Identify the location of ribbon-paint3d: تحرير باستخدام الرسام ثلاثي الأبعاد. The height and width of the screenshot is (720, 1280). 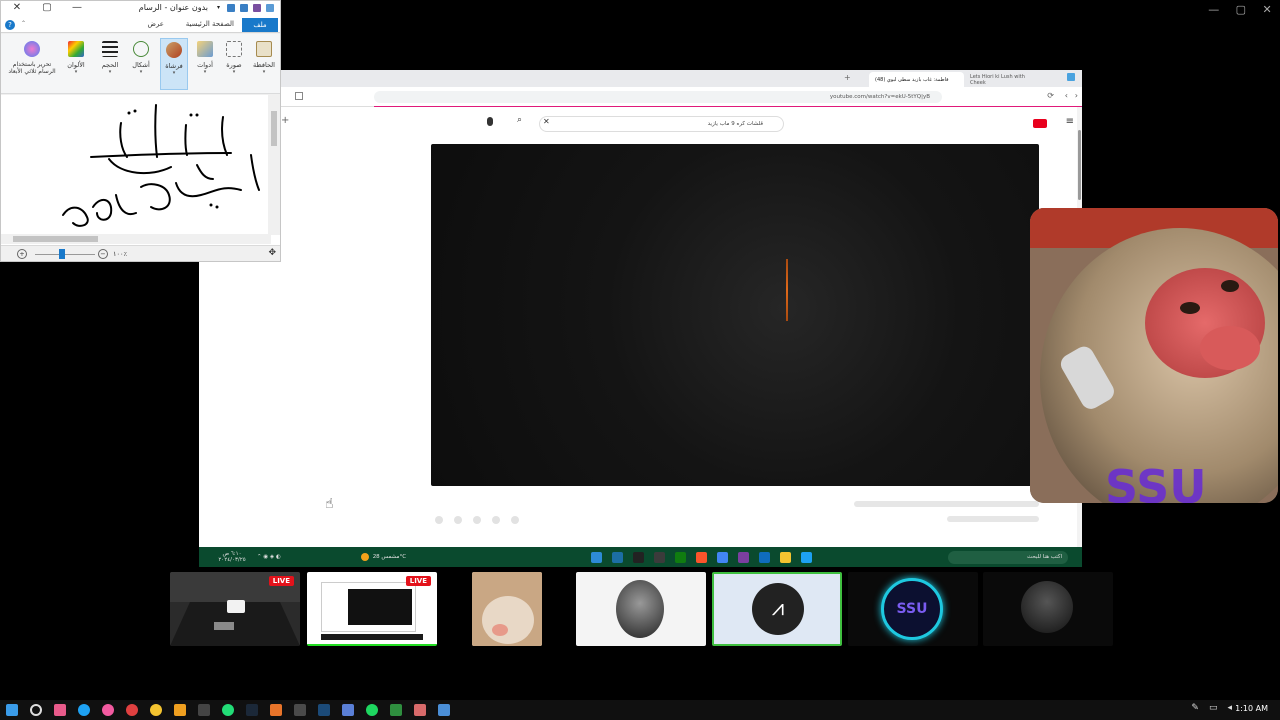
(32, 64).